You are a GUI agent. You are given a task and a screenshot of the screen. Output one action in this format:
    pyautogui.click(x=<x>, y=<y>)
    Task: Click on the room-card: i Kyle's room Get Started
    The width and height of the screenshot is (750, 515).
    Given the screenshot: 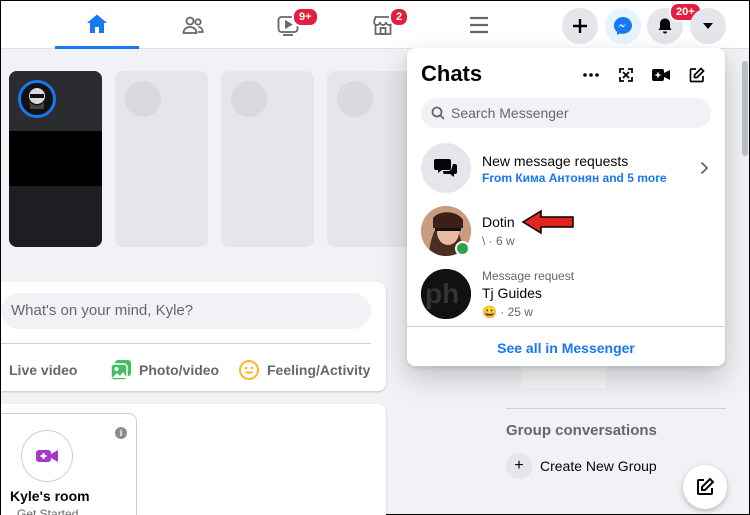 What is the action you would take?
    pyautogui.click(x=69, y=464)
    